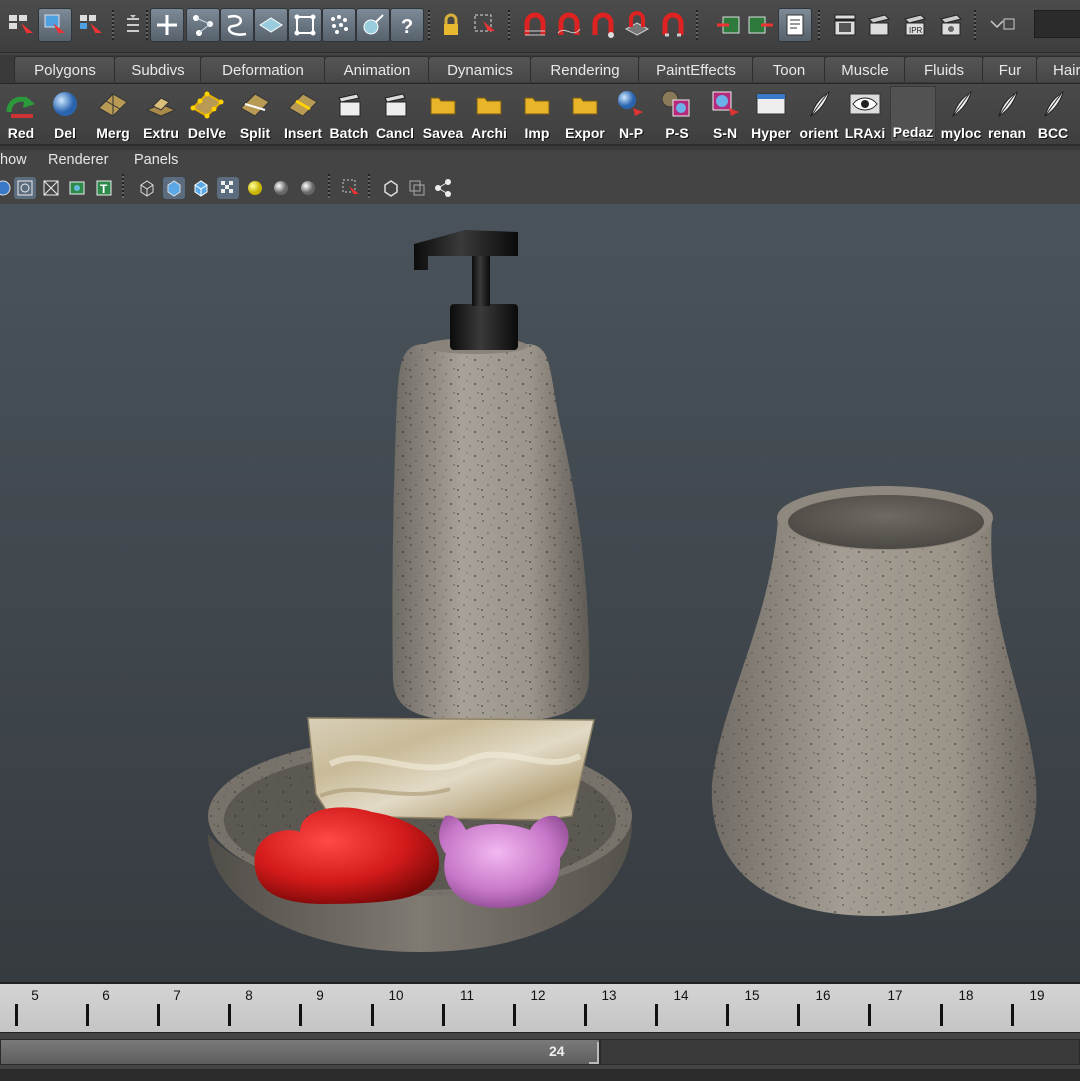 Image resolution: width=1080 pixels, height=1081 pixels. Describe the element at coordinates (1007, 114) in the screenshot. I see `shelf-button-renan: renan` at that location.